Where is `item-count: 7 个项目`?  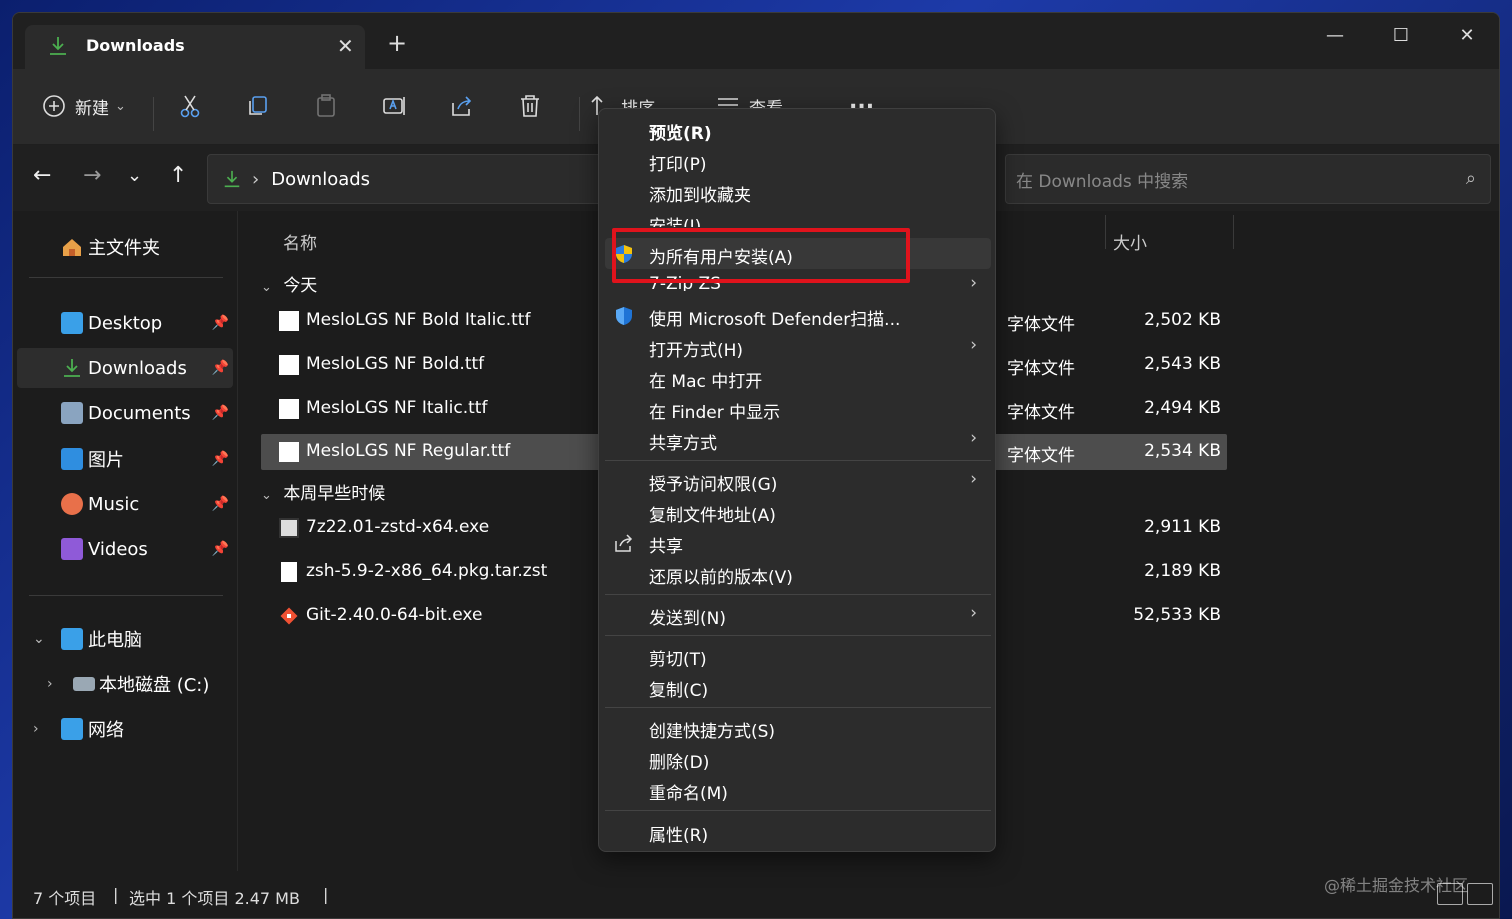
item-count: 7 个项目 is located at coordinates (65, 898).